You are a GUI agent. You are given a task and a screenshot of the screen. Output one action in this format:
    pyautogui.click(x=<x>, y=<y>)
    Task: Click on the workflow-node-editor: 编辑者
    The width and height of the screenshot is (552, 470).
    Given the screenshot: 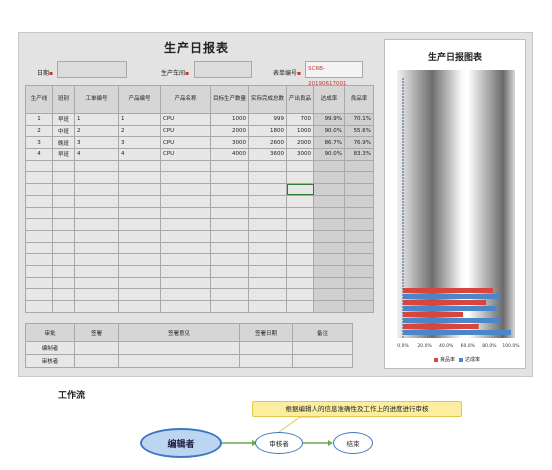 What is the action you would take?
    pyautogui.click(x=181, y=443)
    